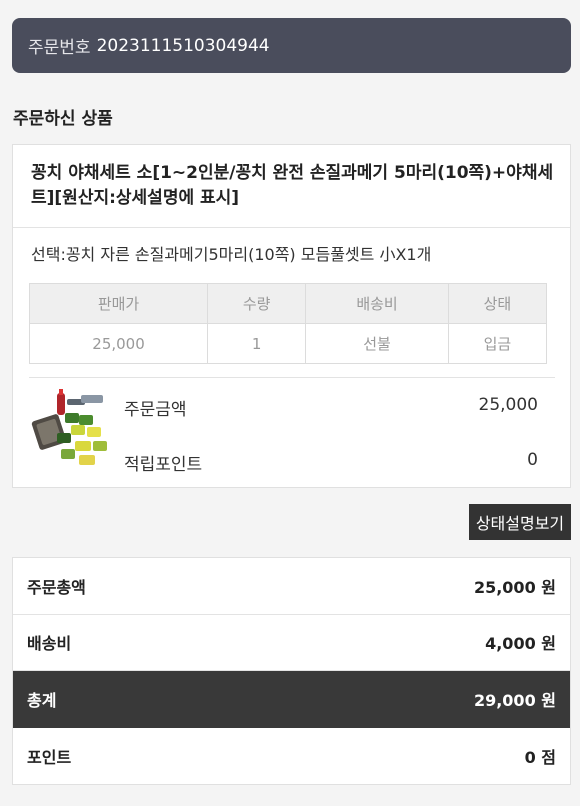 Image resolution: width=580 pixels, height=806 pixels. I want to click on order-total-value: 25,000 원, so click(514, 587).